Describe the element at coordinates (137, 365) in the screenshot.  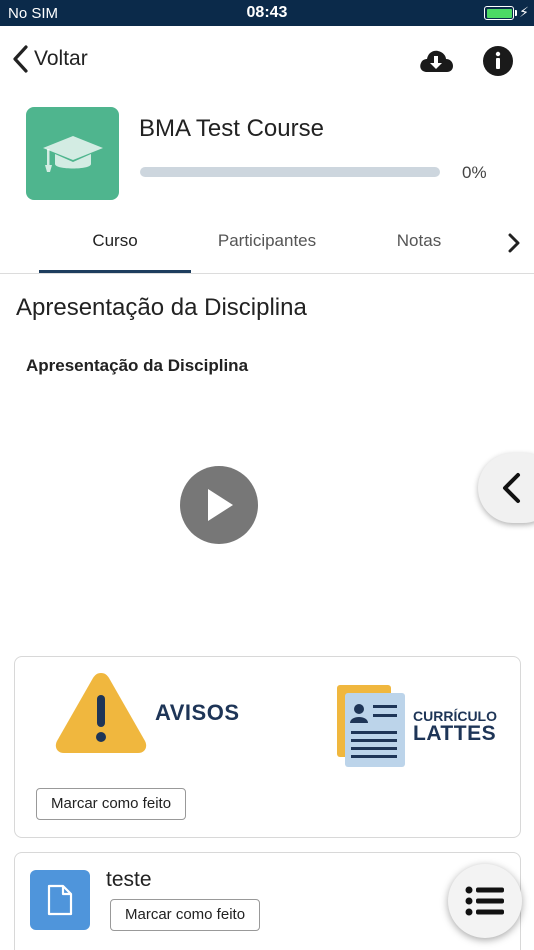
I see `section-subtitle: Apresentação da Disciplina` at that location.